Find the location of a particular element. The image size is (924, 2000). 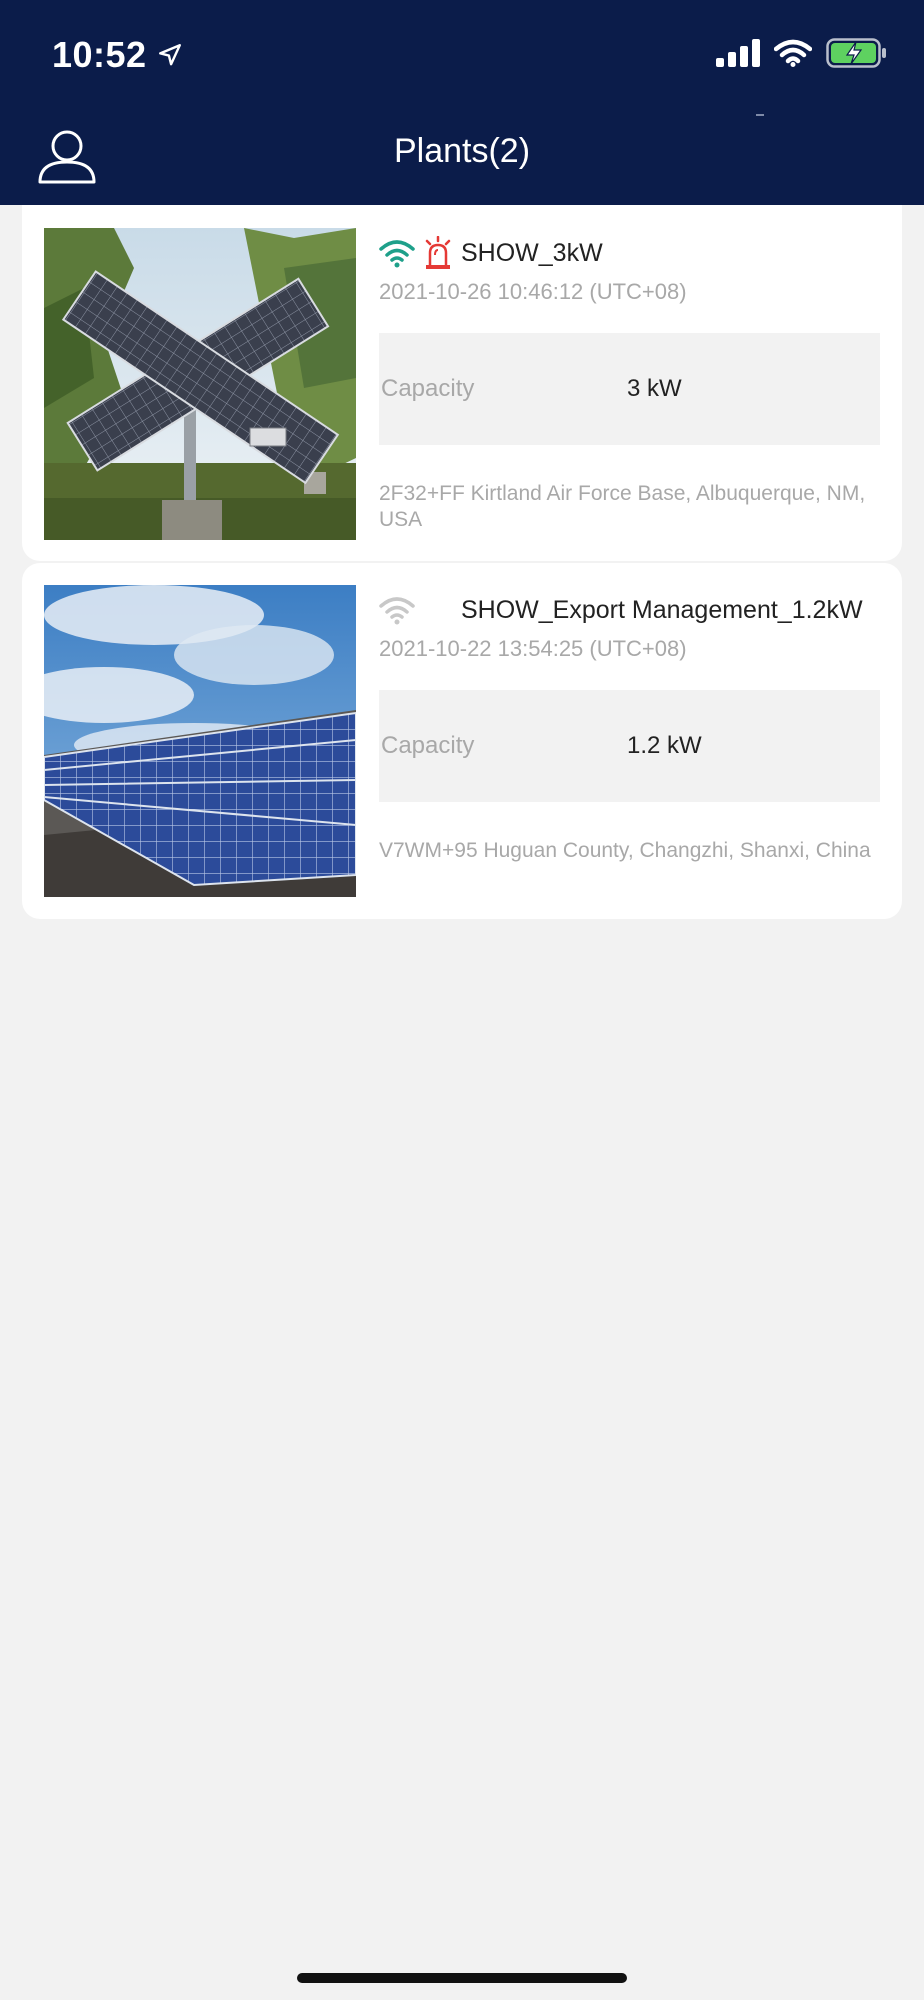

plant-name: SHOW_Export Management_1.2kW is located at coordinates (662, 609).